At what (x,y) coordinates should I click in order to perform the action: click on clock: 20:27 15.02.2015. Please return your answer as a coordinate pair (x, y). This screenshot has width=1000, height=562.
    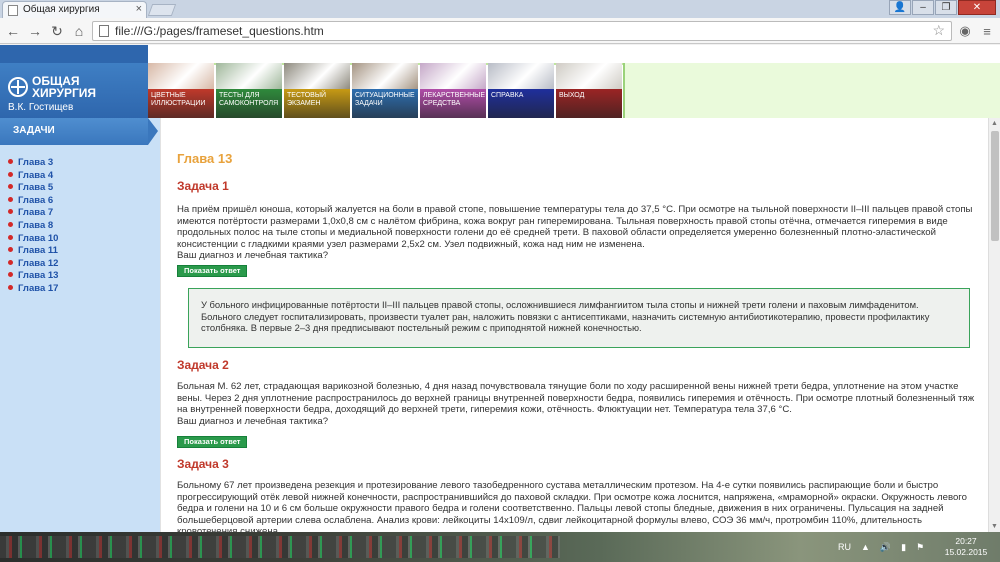
    Looking at the image, I should click on (966, 547).